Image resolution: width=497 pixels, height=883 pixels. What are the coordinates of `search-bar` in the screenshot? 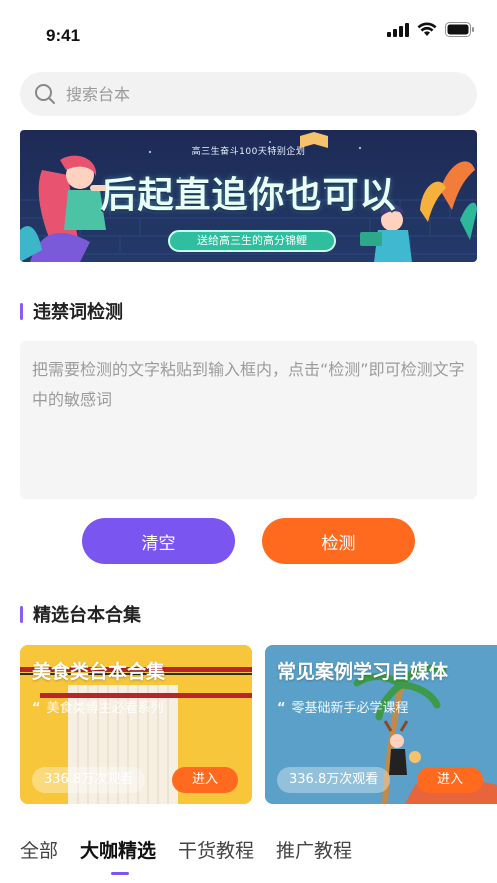 It's located at (248, 94).